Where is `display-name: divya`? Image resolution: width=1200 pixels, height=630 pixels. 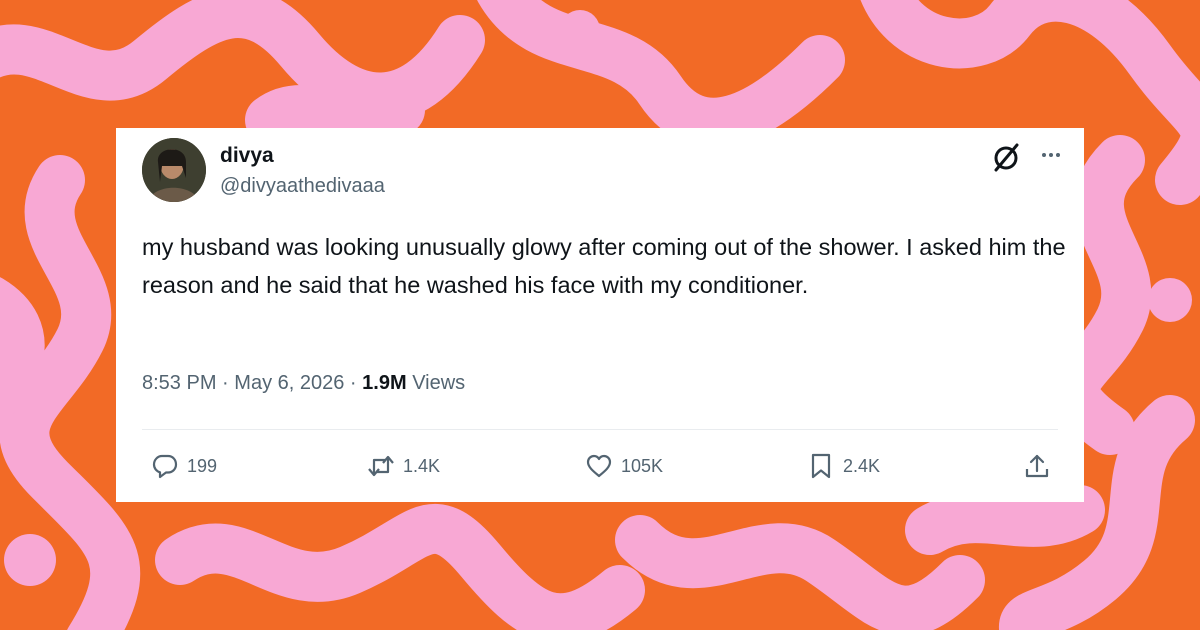 display-name: divya is located at coordinates (247, 156).